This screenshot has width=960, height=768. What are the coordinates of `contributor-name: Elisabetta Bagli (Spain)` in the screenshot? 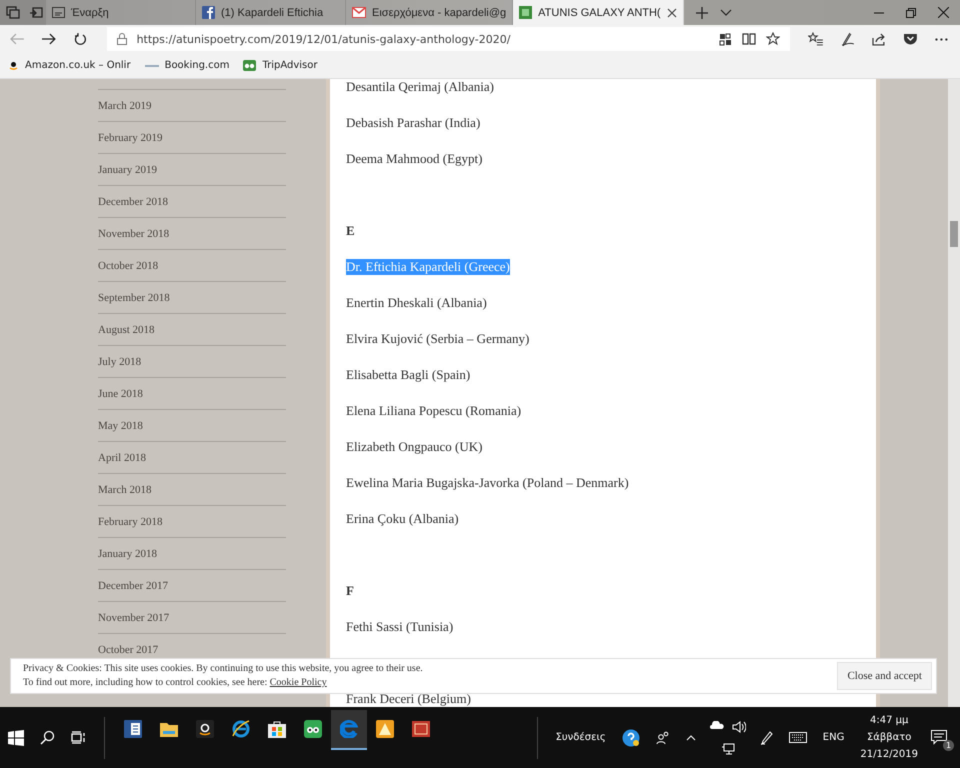 It's located at (408, 375).